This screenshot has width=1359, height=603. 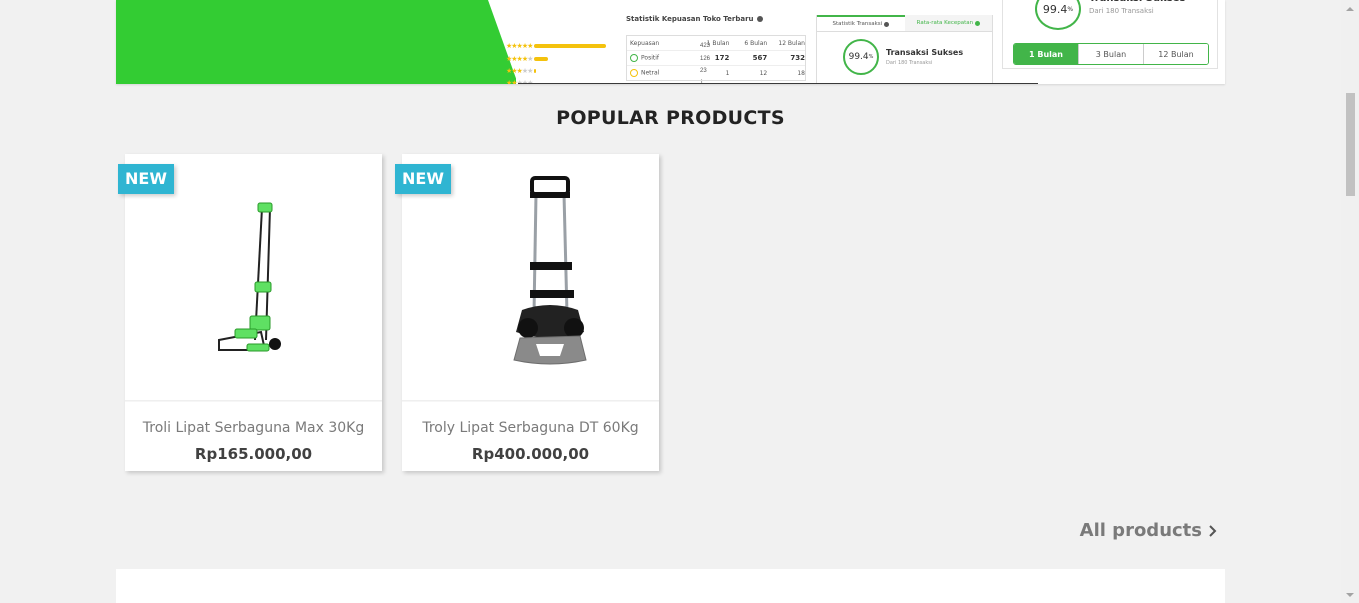 I want to click on success-rate-circle: 99.4%, so click(x=861, y=57).